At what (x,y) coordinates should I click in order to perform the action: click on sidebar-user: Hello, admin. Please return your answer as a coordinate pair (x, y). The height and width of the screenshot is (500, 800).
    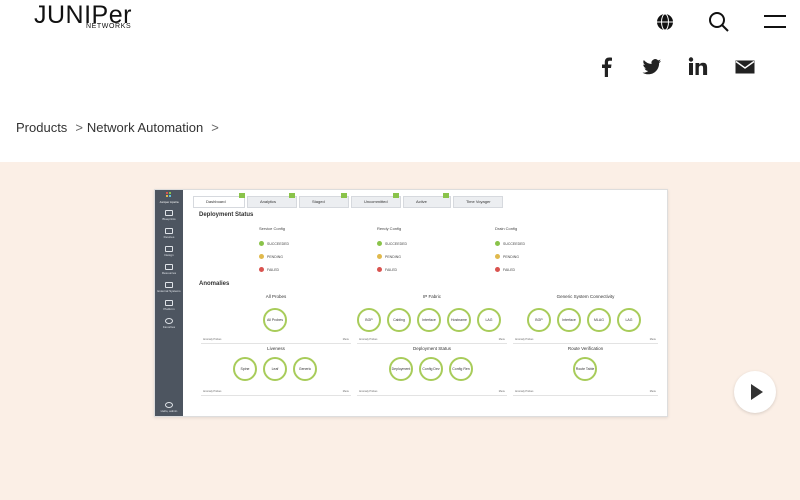
    Looking at the image, I should click on (169, 408).